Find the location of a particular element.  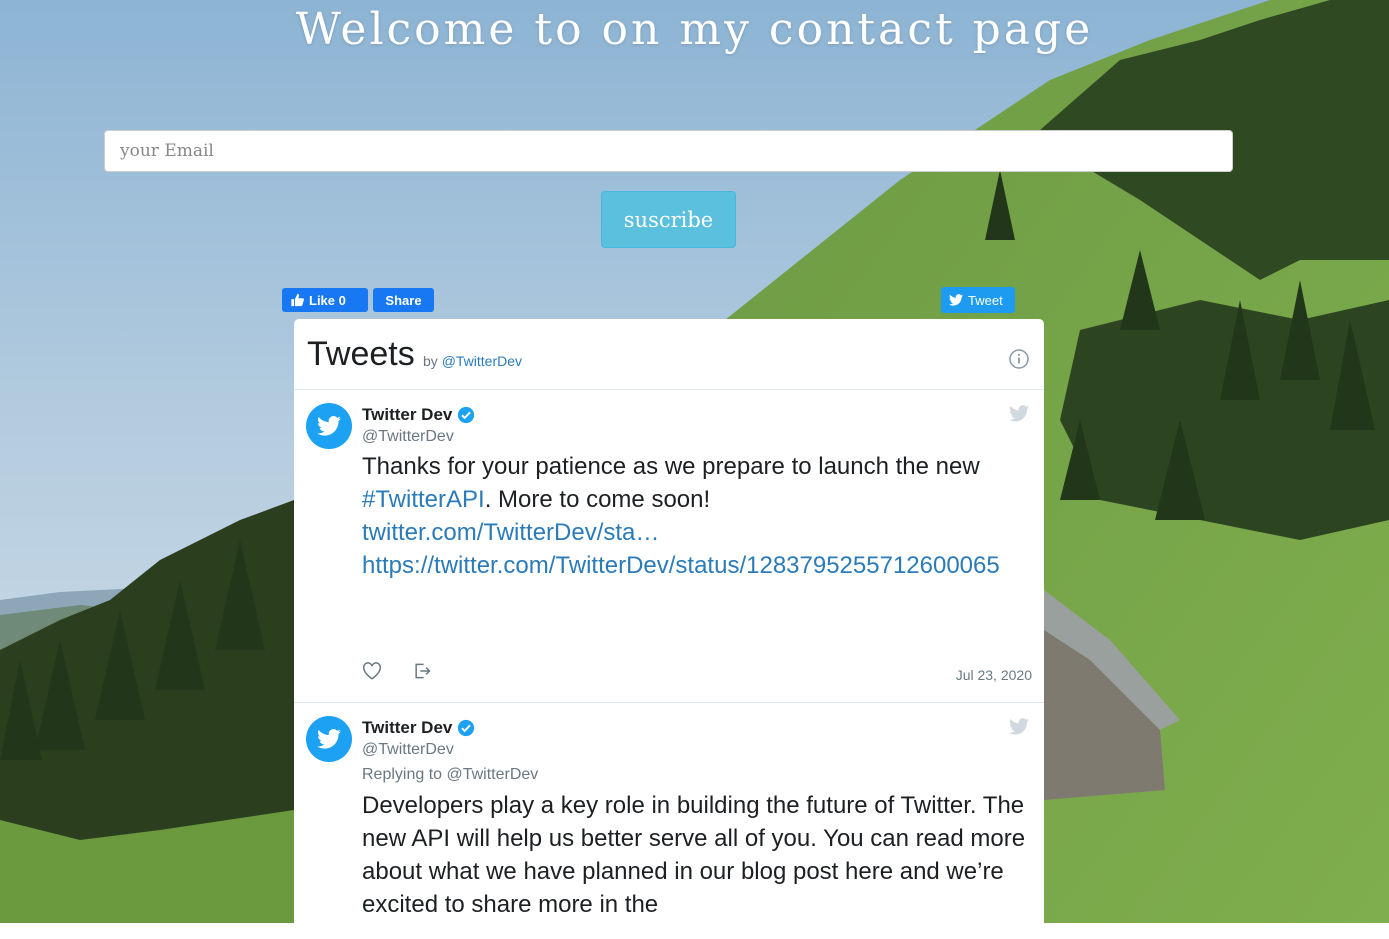

tweet-button: Tweet is located at coordinates (978, 300).